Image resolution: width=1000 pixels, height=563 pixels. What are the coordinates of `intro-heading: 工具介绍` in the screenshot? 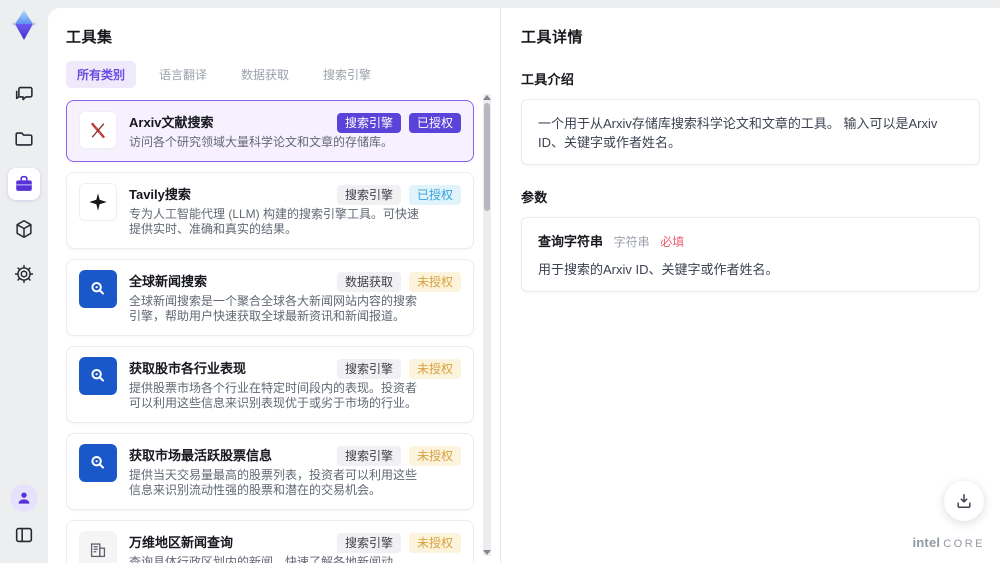 It's located at (548, 79).